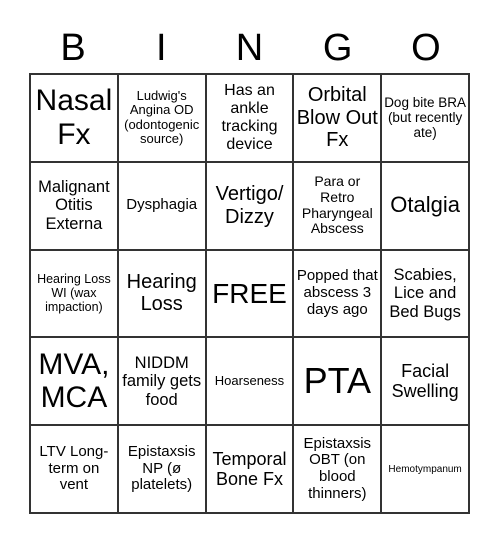  I want to click on cell-text: Dysphagia, so click(162, 205).